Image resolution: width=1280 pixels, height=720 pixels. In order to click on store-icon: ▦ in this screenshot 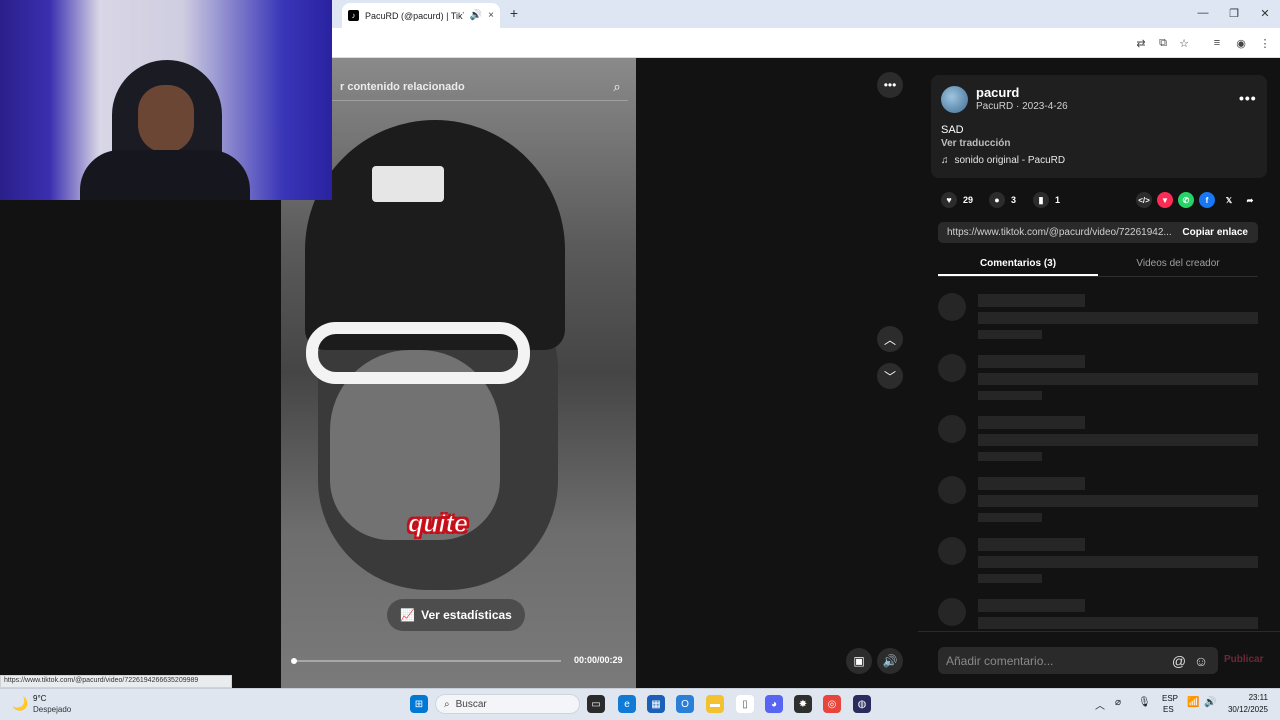, I will do `click(656, 704)`.